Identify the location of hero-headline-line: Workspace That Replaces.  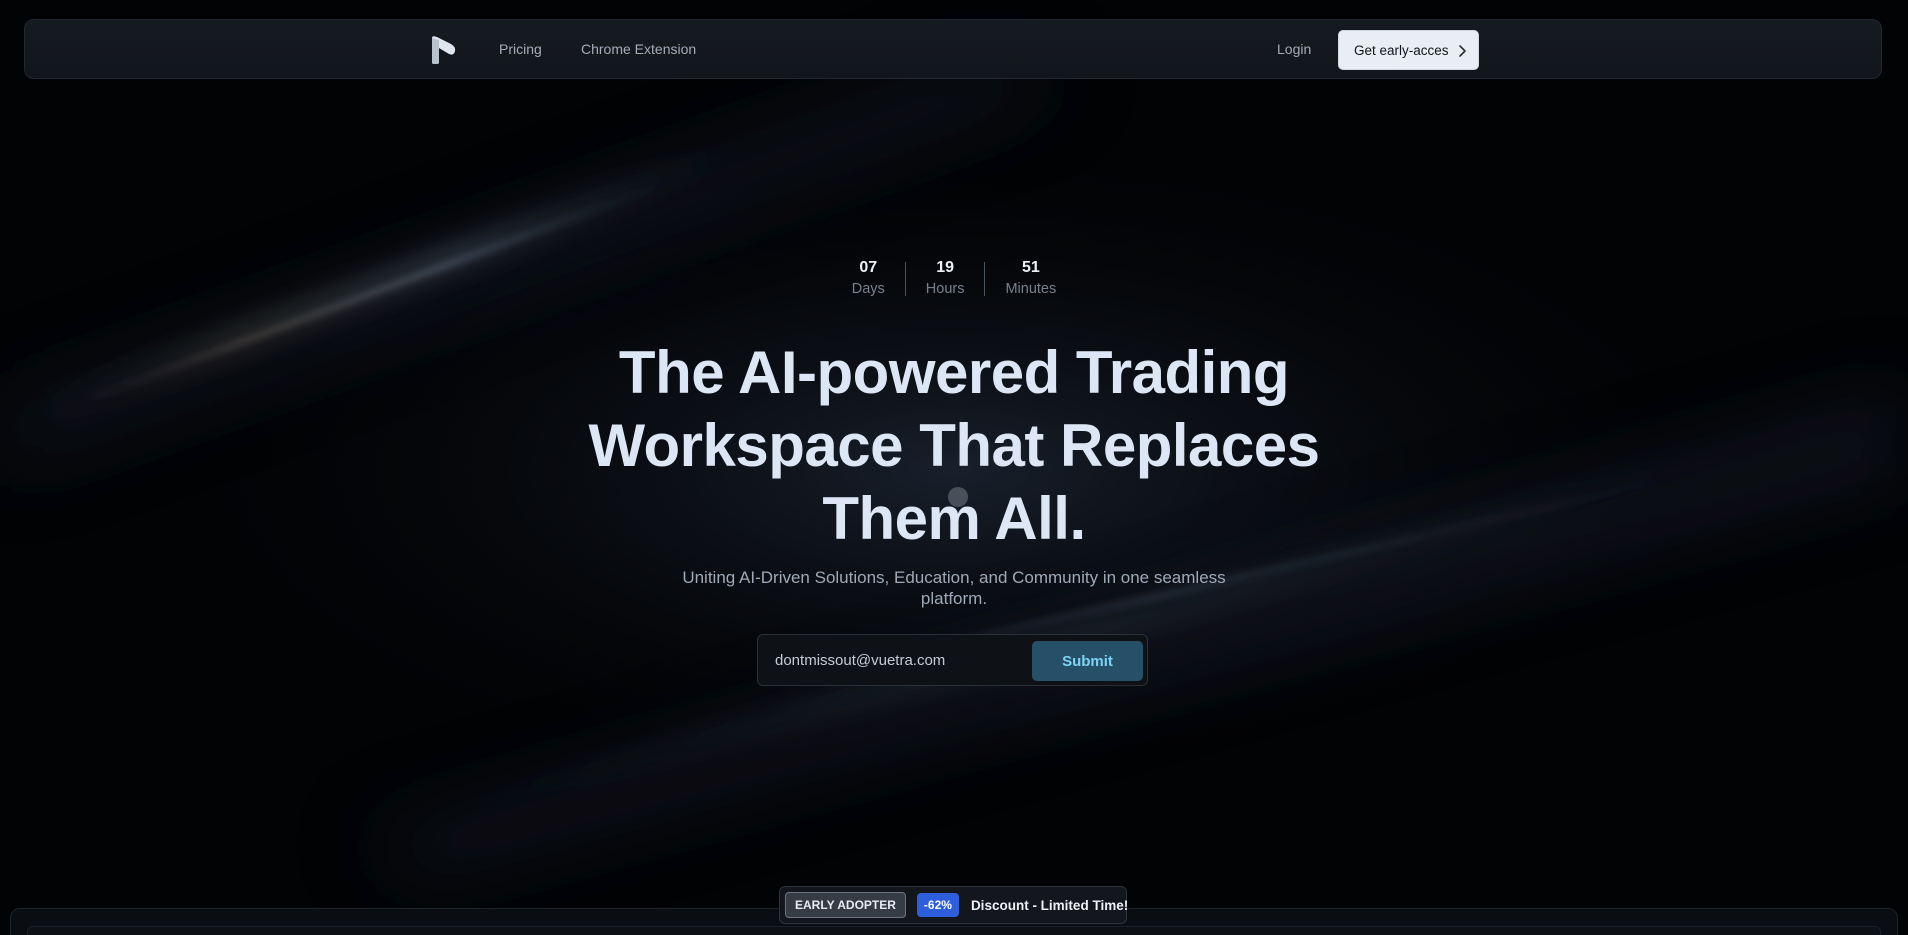
(954, 445).